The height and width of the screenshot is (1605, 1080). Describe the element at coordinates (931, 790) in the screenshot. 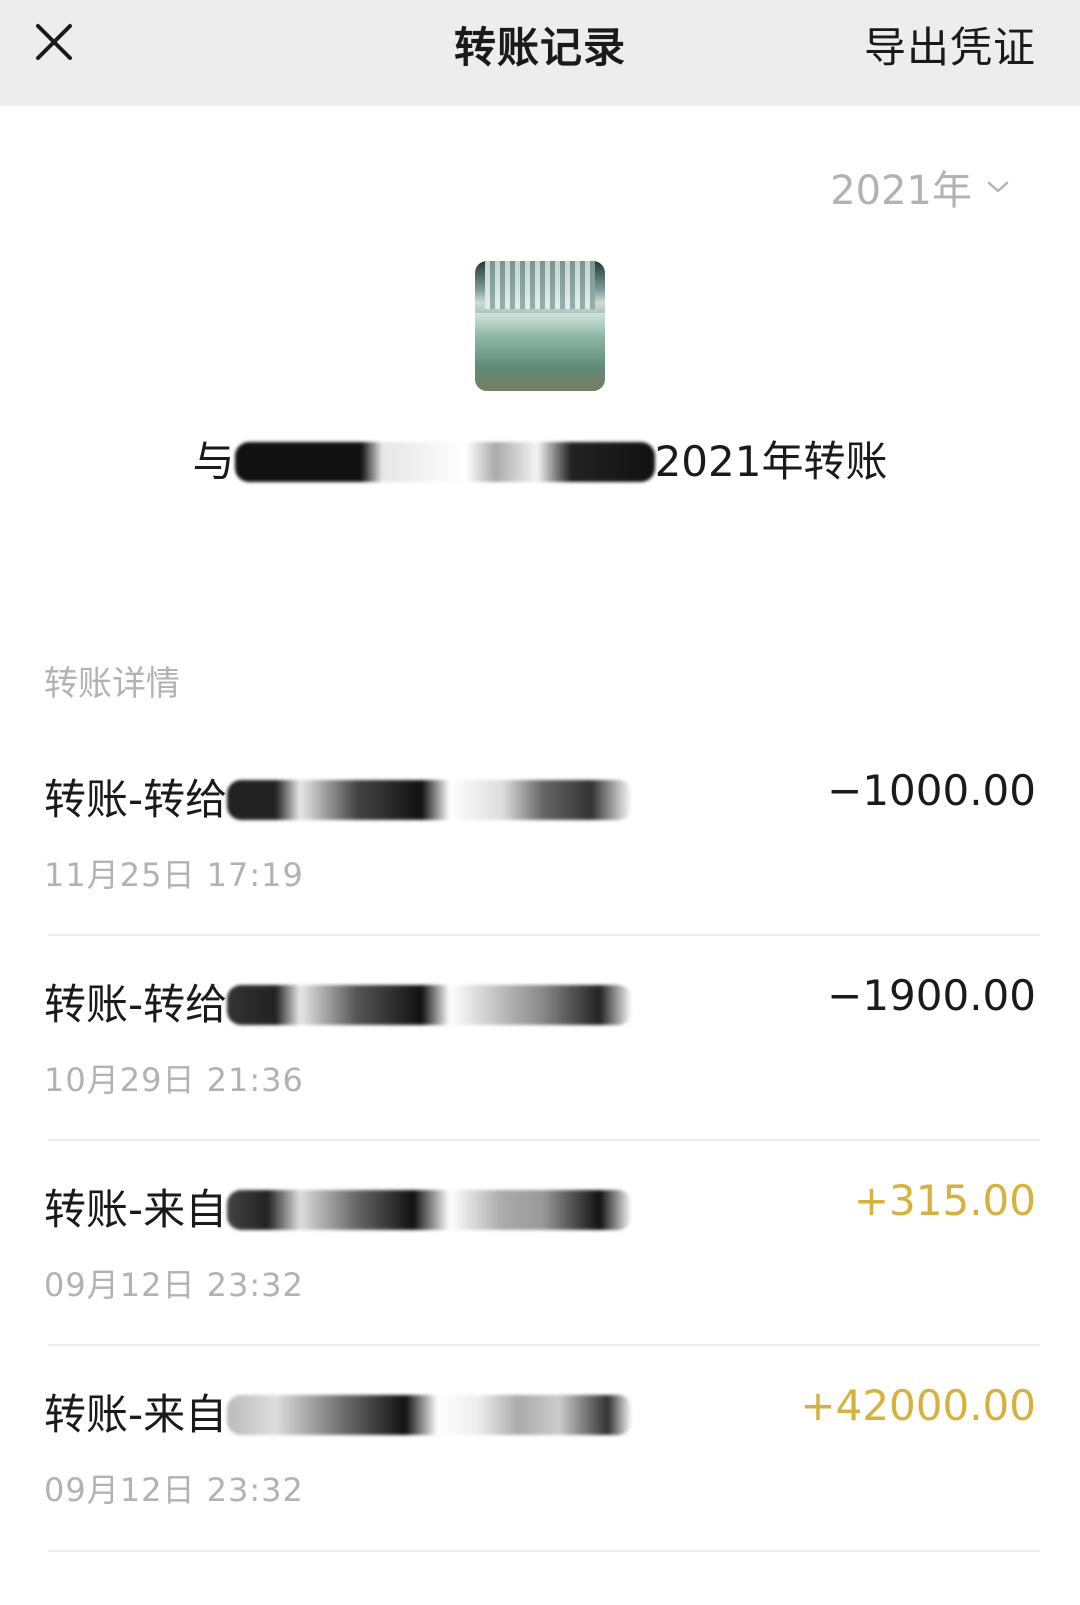

I see `transaction-amount: −1000.00` at that location.